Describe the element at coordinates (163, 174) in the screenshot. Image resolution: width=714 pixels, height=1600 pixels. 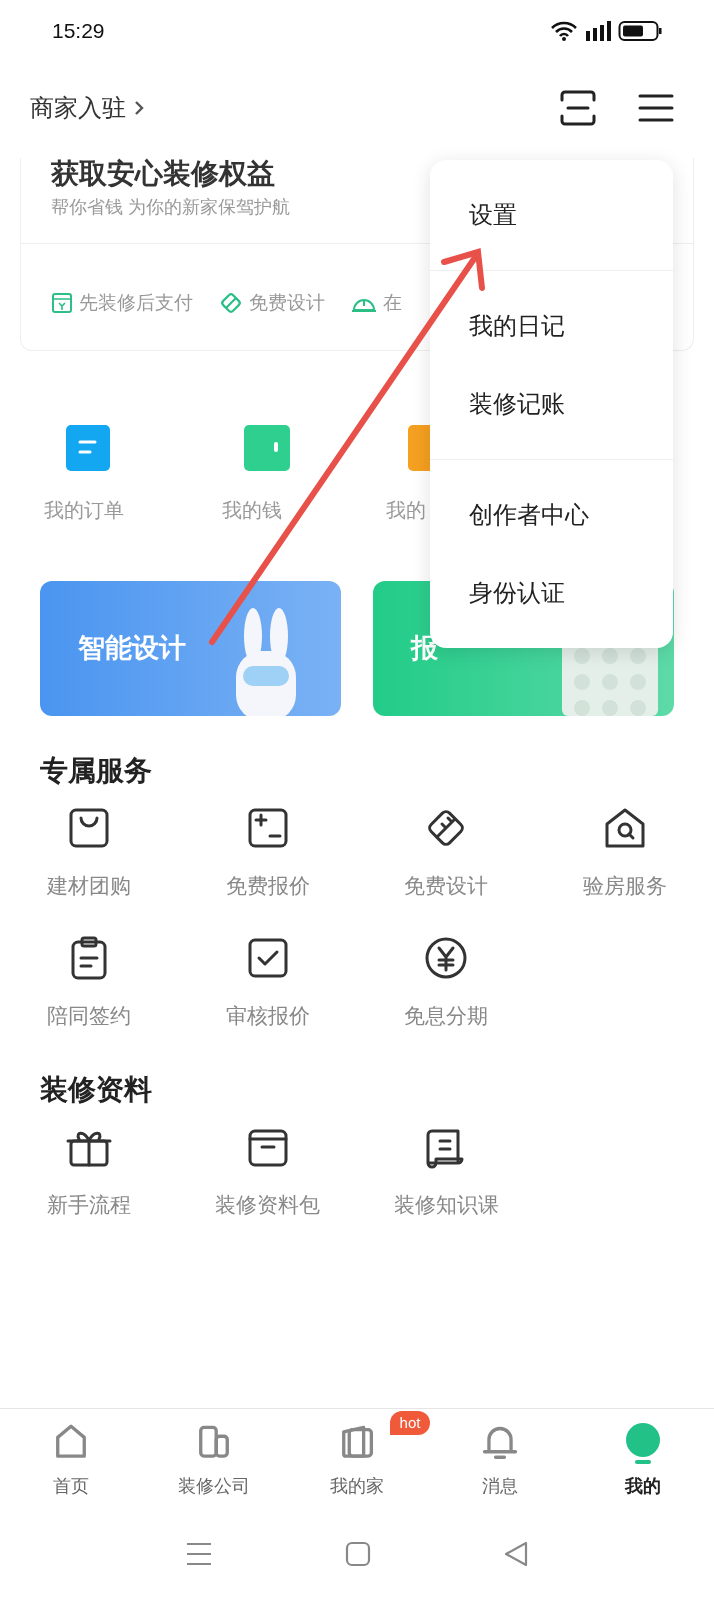
I see `card-title: 获取安心装修权益` at that location.